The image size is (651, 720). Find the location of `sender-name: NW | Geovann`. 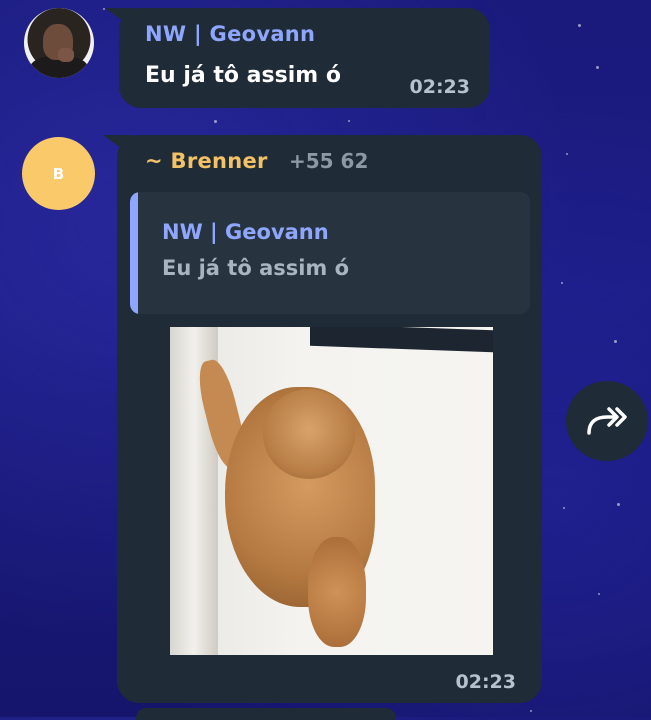

sender-name: NW | Geovann is located at coordinates (230, 34).